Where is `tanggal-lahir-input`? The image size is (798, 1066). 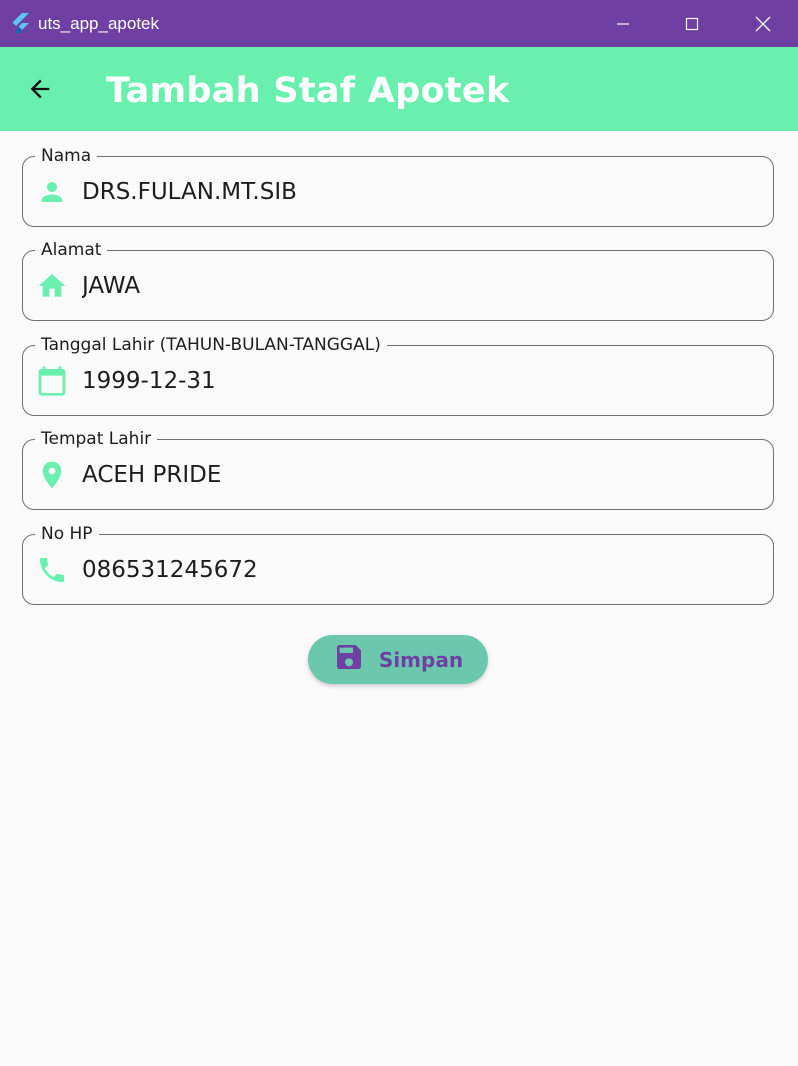
tanggal-lahir-input is located at coordinates (412, 381).